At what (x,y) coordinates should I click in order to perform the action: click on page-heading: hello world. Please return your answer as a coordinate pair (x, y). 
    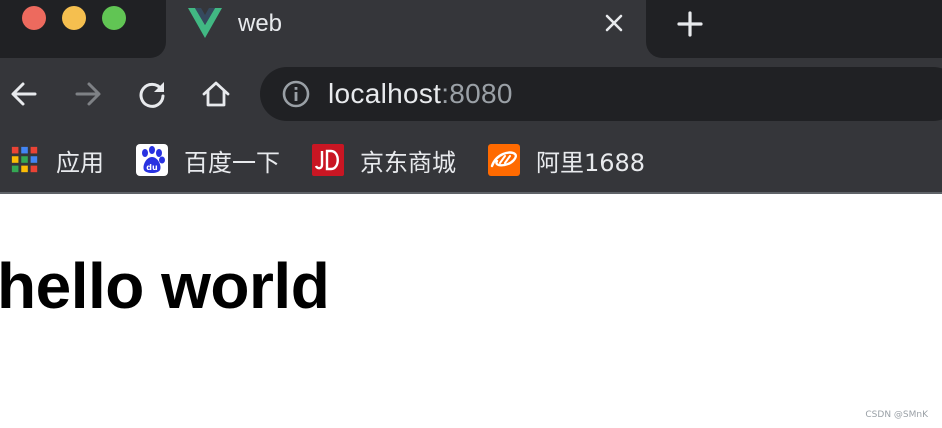
    Looking at the image, I should click on (165, 286).